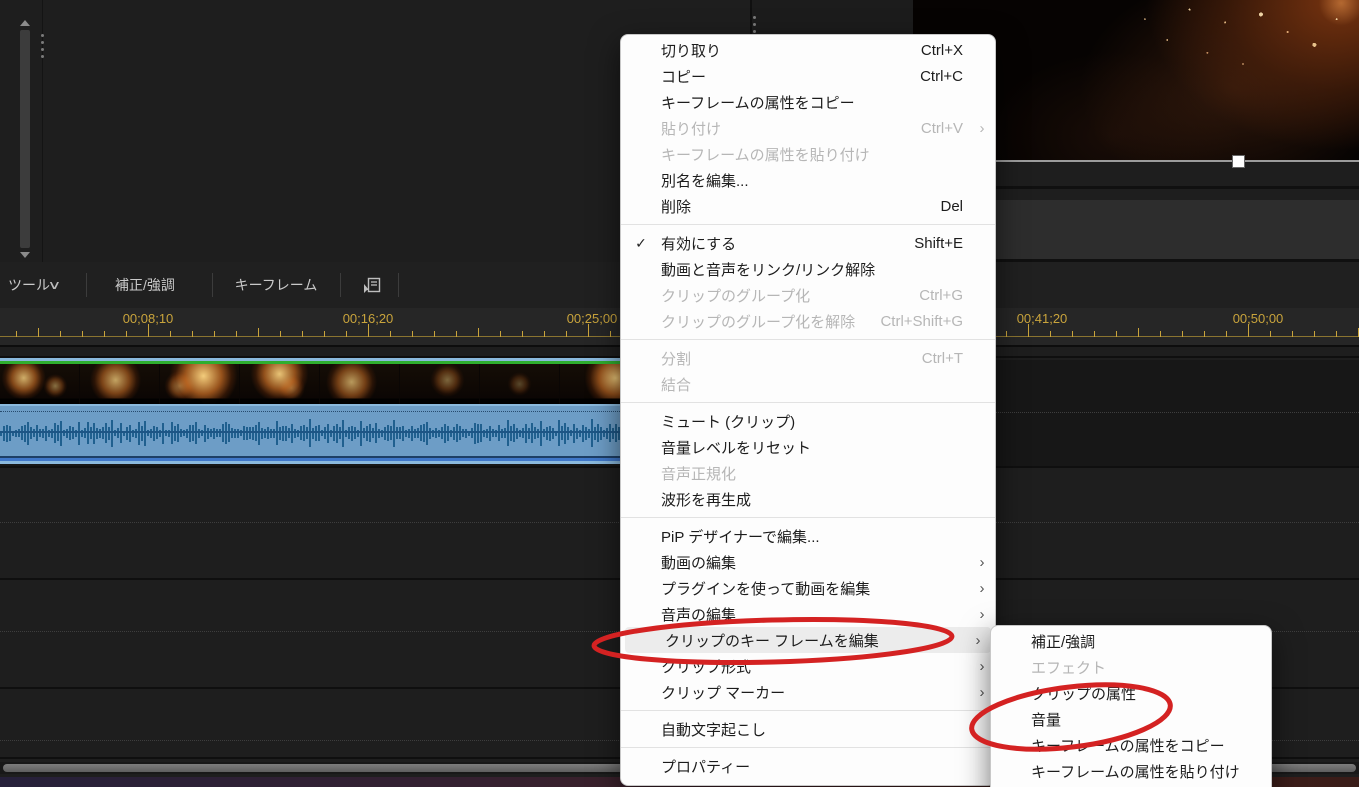 Image resolution: width=1359 pixels, height=787 pixels. Describe the element at coordinates (1128, 746) in the screenshot. I see `menu-item-label: キーフレームの属性をコピー` at that location.